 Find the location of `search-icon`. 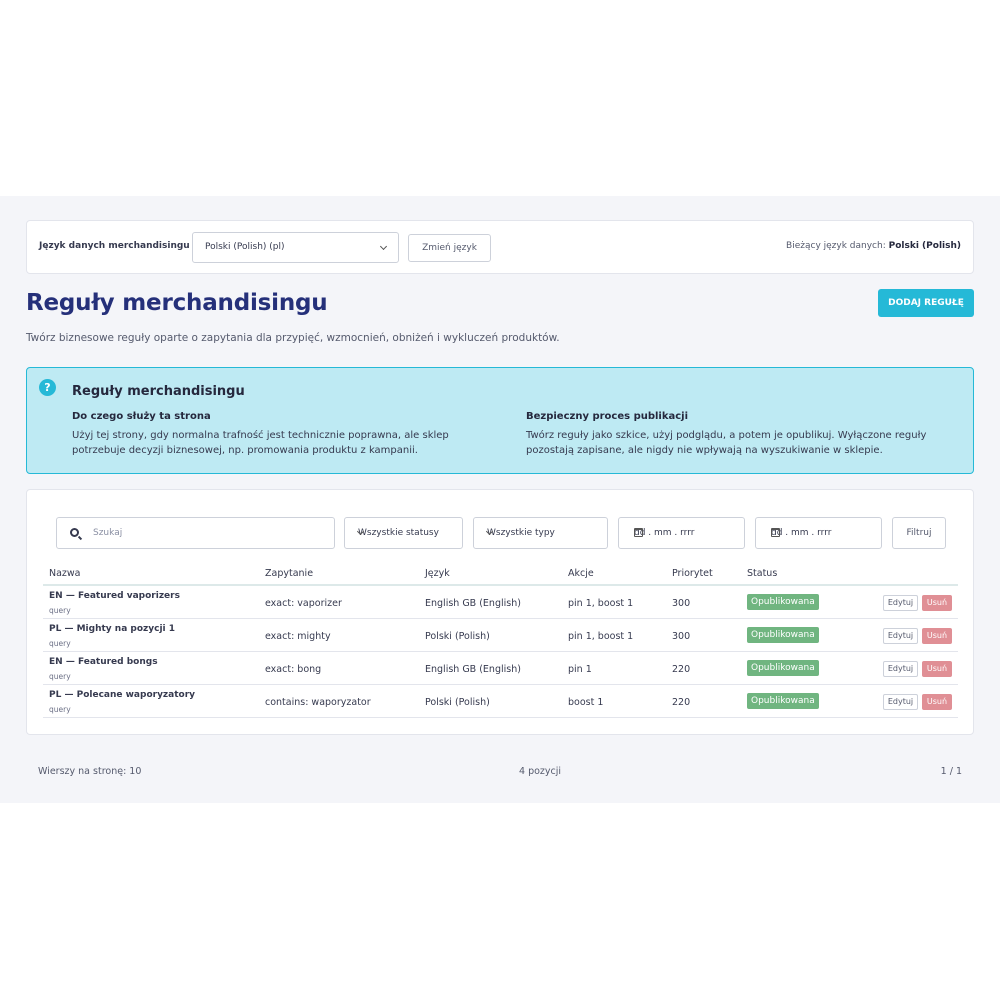

search-icon is located at coordinates (74, 532).